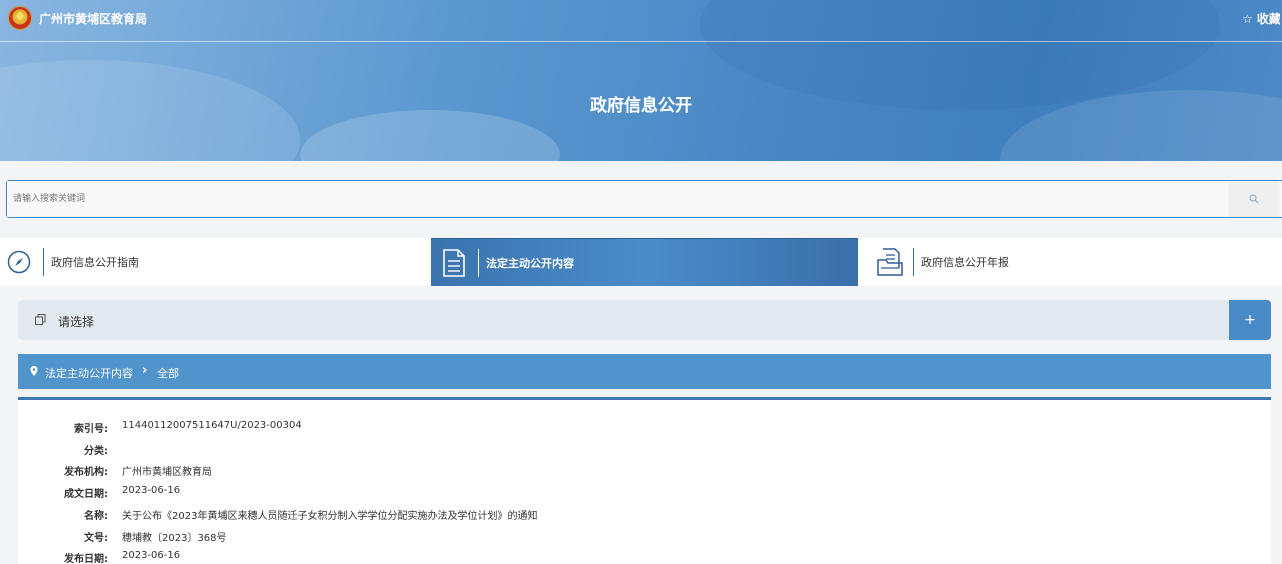  I want to click on site-title: 广州市黄埔区教育局, so click(93, 18).